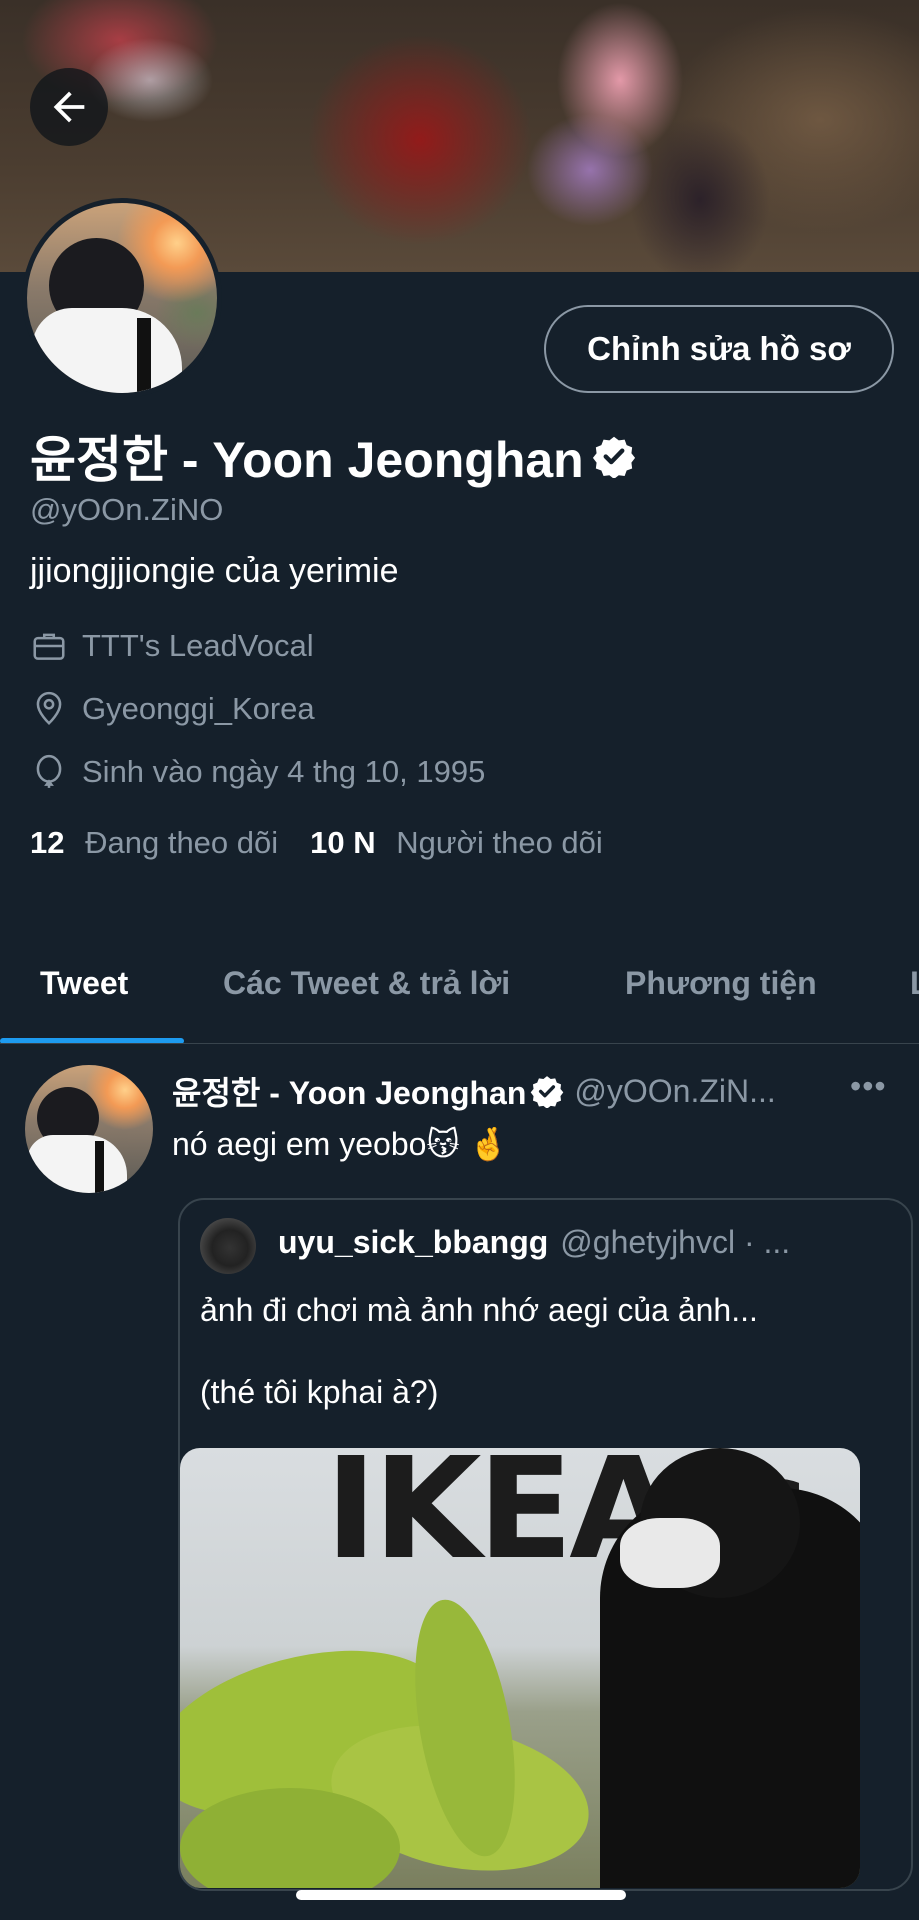 Image resolution: width=919 pixels, height=1920 pixels. Describe the element at coordinates (198, 708) in the screenshot. I see `location-text: Gyeonggi_Korea` at that location.